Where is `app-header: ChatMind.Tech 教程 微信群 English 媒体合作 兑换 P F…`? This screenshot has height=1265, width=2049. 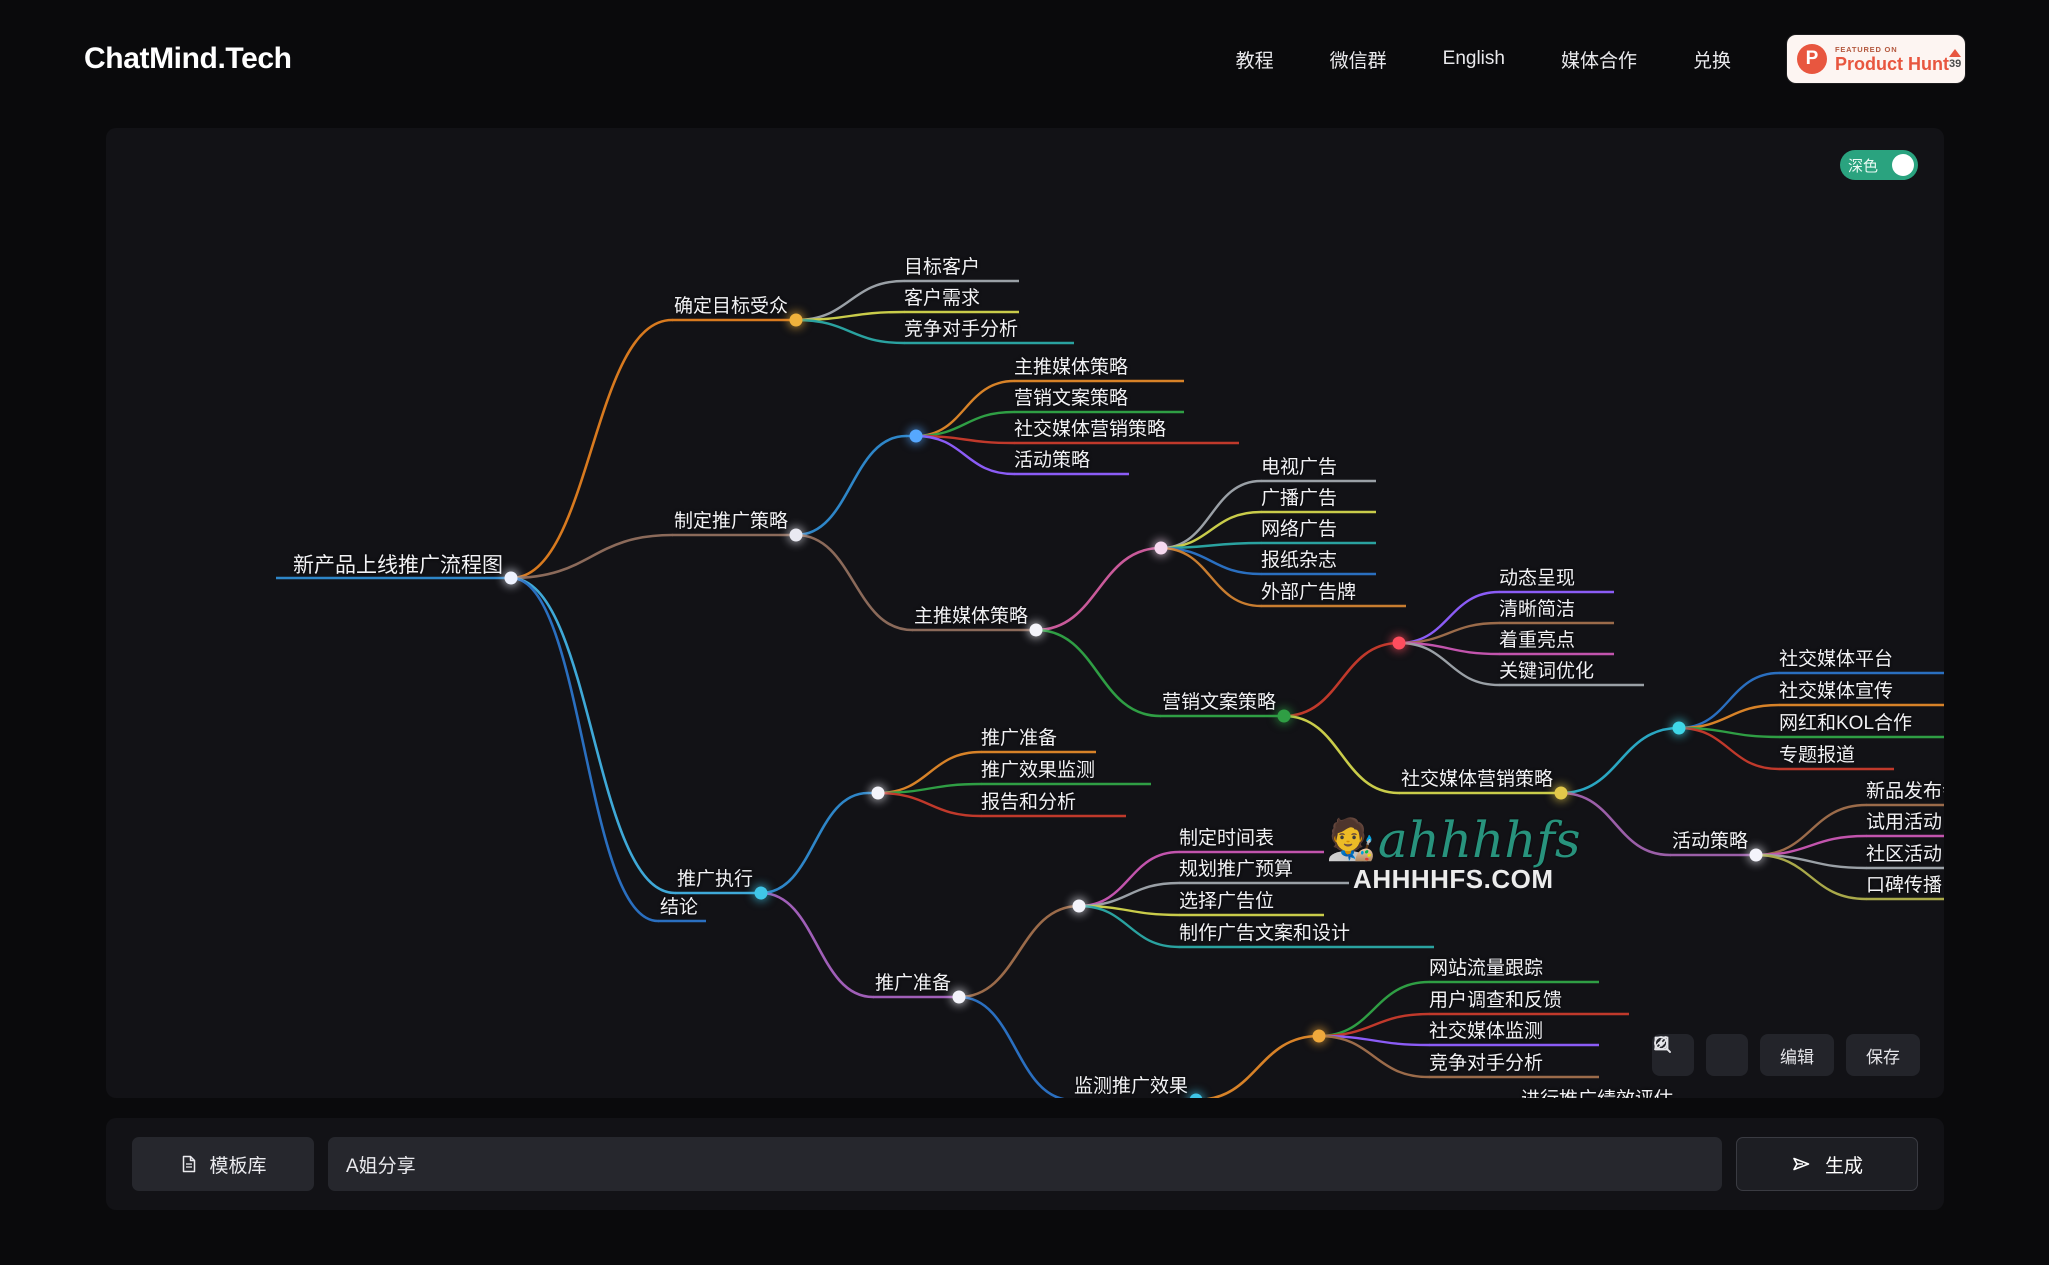 app-header: ChatMind.Tech 教程 微信群 English 媒体合作 兑换 P F… is located at coordinates (1024, 59).